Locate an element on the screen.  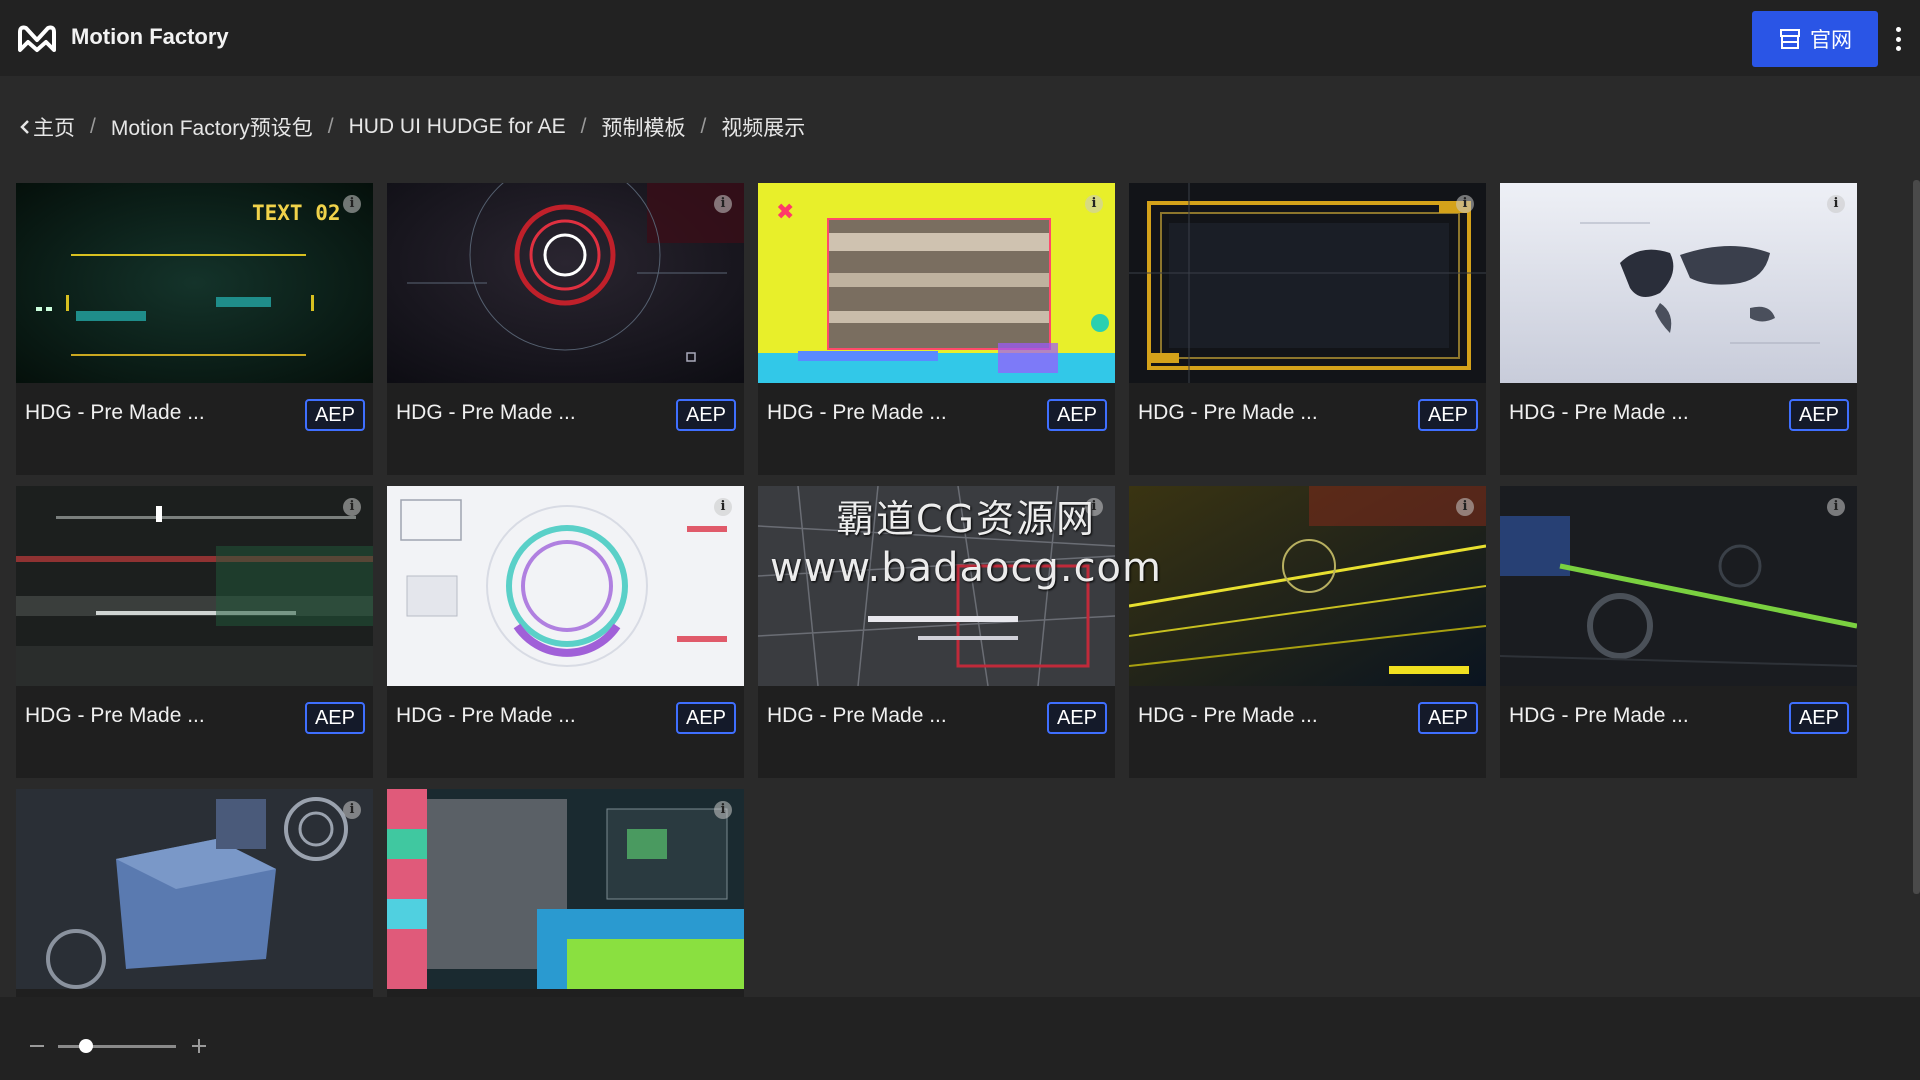
template-card: TEXT 02 i HDG - Pre Made ... AEP is located at coordinates (194, 329).